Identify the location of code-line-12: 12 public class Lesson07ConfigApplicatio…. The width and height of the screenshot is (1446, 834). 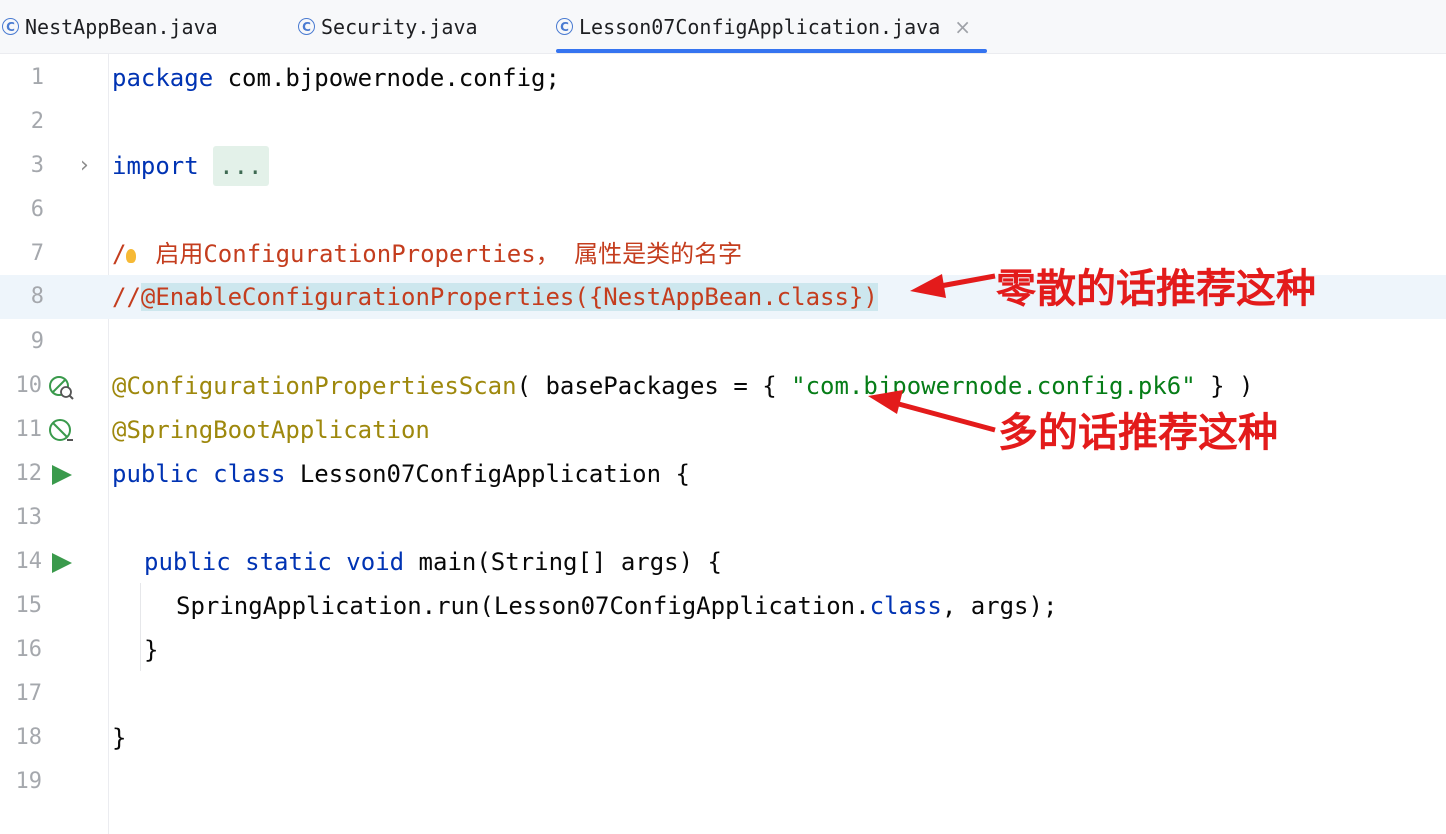
(723, 474).